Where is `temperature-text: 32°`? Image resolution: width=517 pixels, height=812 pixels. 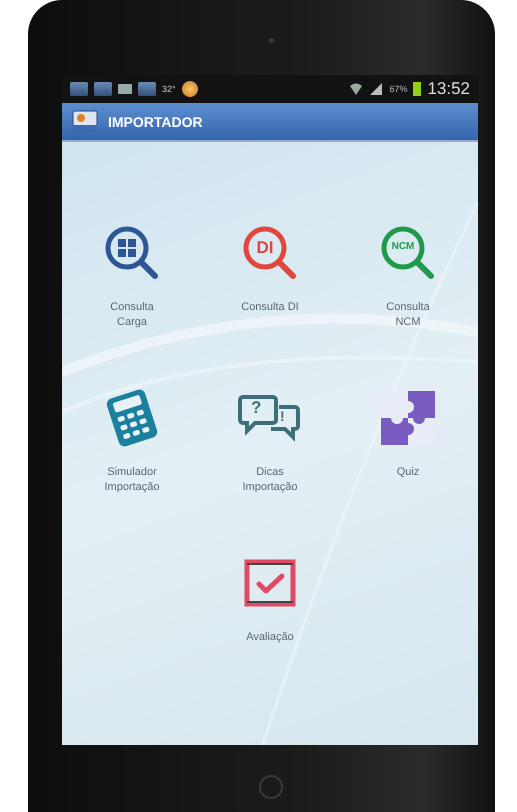
temperature-text: 32° is located at coordinates (169, 89).